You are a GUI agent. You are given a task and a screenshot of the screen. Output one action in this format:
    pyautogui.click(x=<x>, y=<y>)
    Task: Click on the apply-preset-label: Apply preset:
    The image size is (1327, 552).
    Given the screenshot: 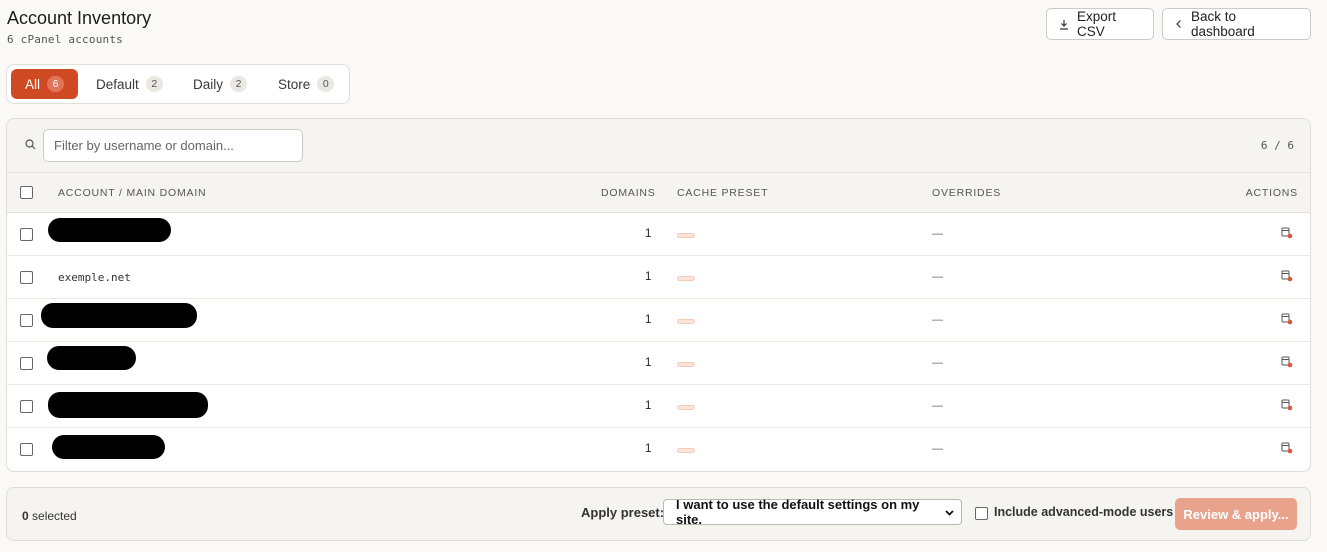 What is the action you would take?
    pyautogui.click(x=623, y=512)
    